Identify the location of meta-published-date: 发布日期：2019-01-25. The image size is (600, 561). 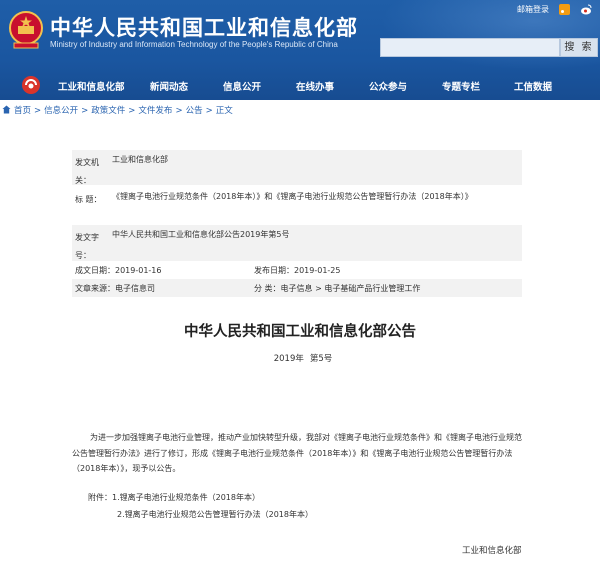
(297, 270).